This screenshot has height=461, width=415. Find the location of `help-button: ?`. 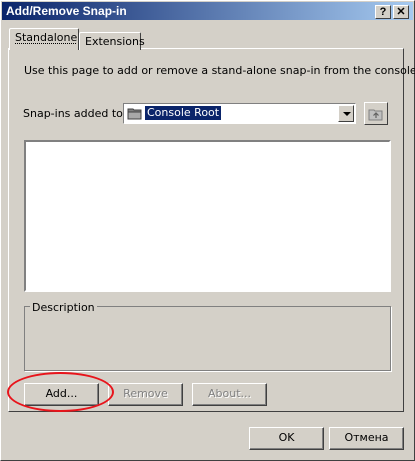

help-button: ? is located at coordinates (383, 12).